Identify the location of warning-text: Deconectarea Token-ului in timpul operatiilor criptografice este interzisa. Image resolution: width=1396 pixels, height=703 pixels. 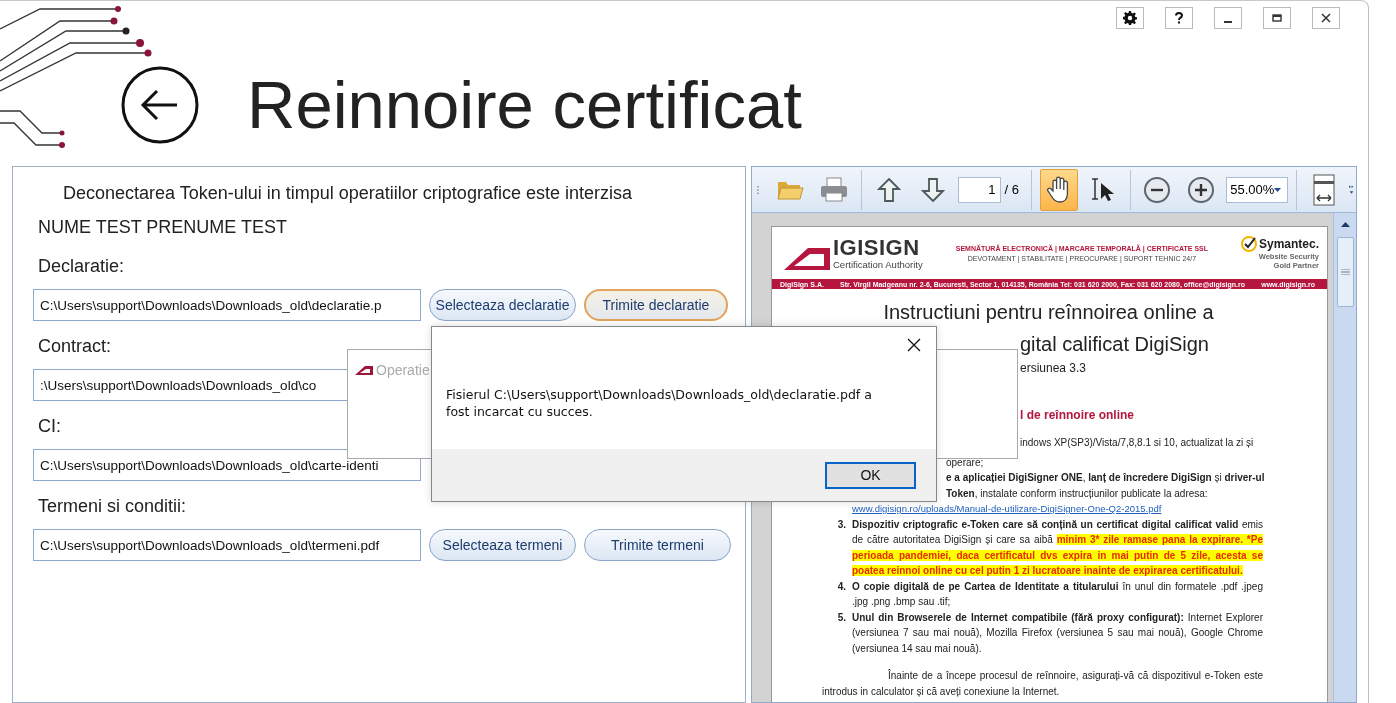
(348, 193).